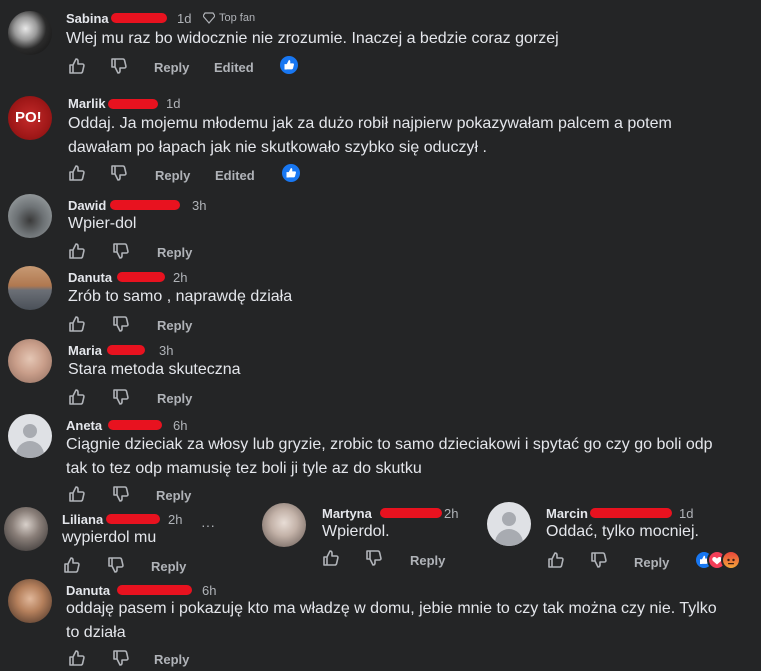 This screenshot has height=671, width=761. I want to click on comment-text: Oddać, tylko mocniej., so click(622, 531).